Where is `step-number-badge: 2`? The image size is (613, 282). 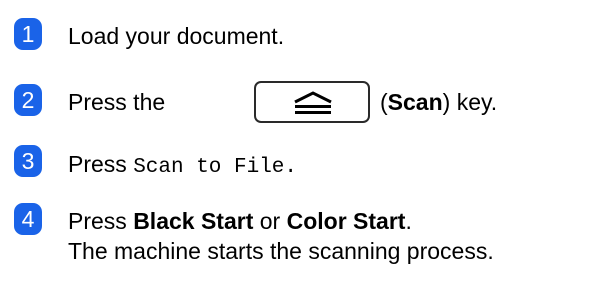 step-number-badge: 2 is located at coordinates (28, 100).